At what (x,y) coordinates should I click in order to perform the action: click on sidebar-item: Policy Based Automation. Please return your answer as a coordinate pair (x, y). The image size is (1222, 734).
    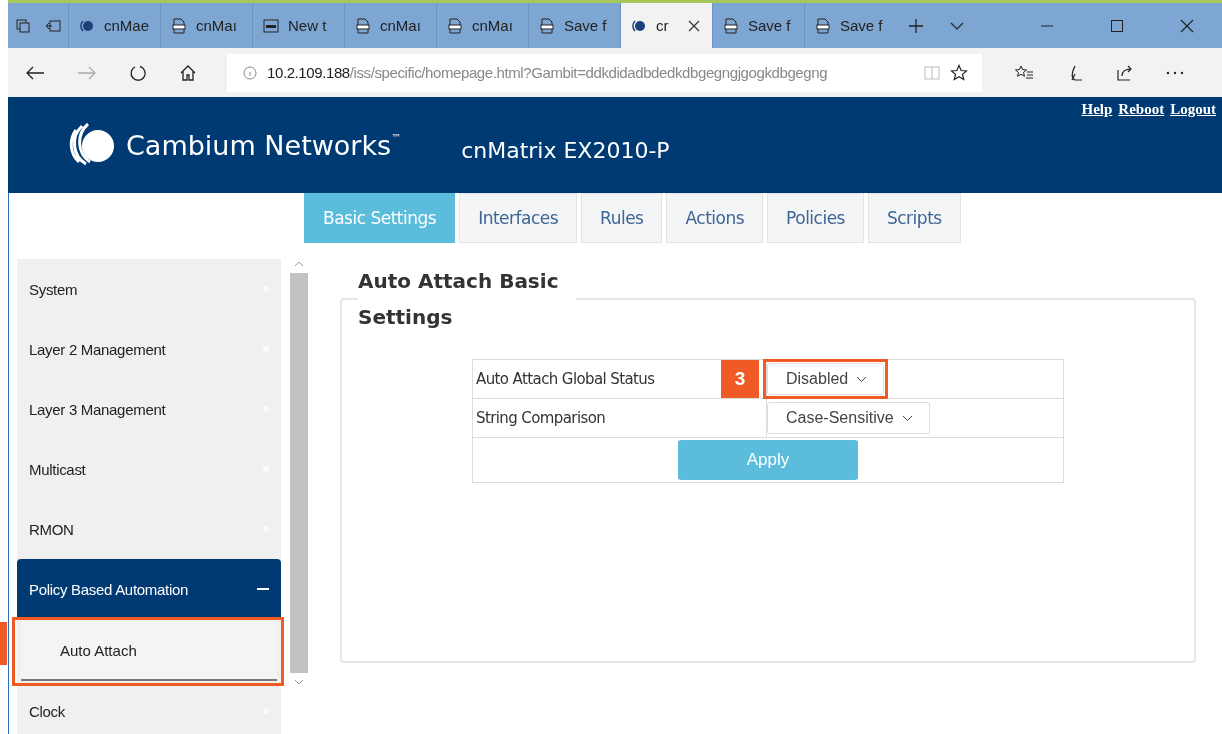
    Looking at the image, I should click on (149, 589).